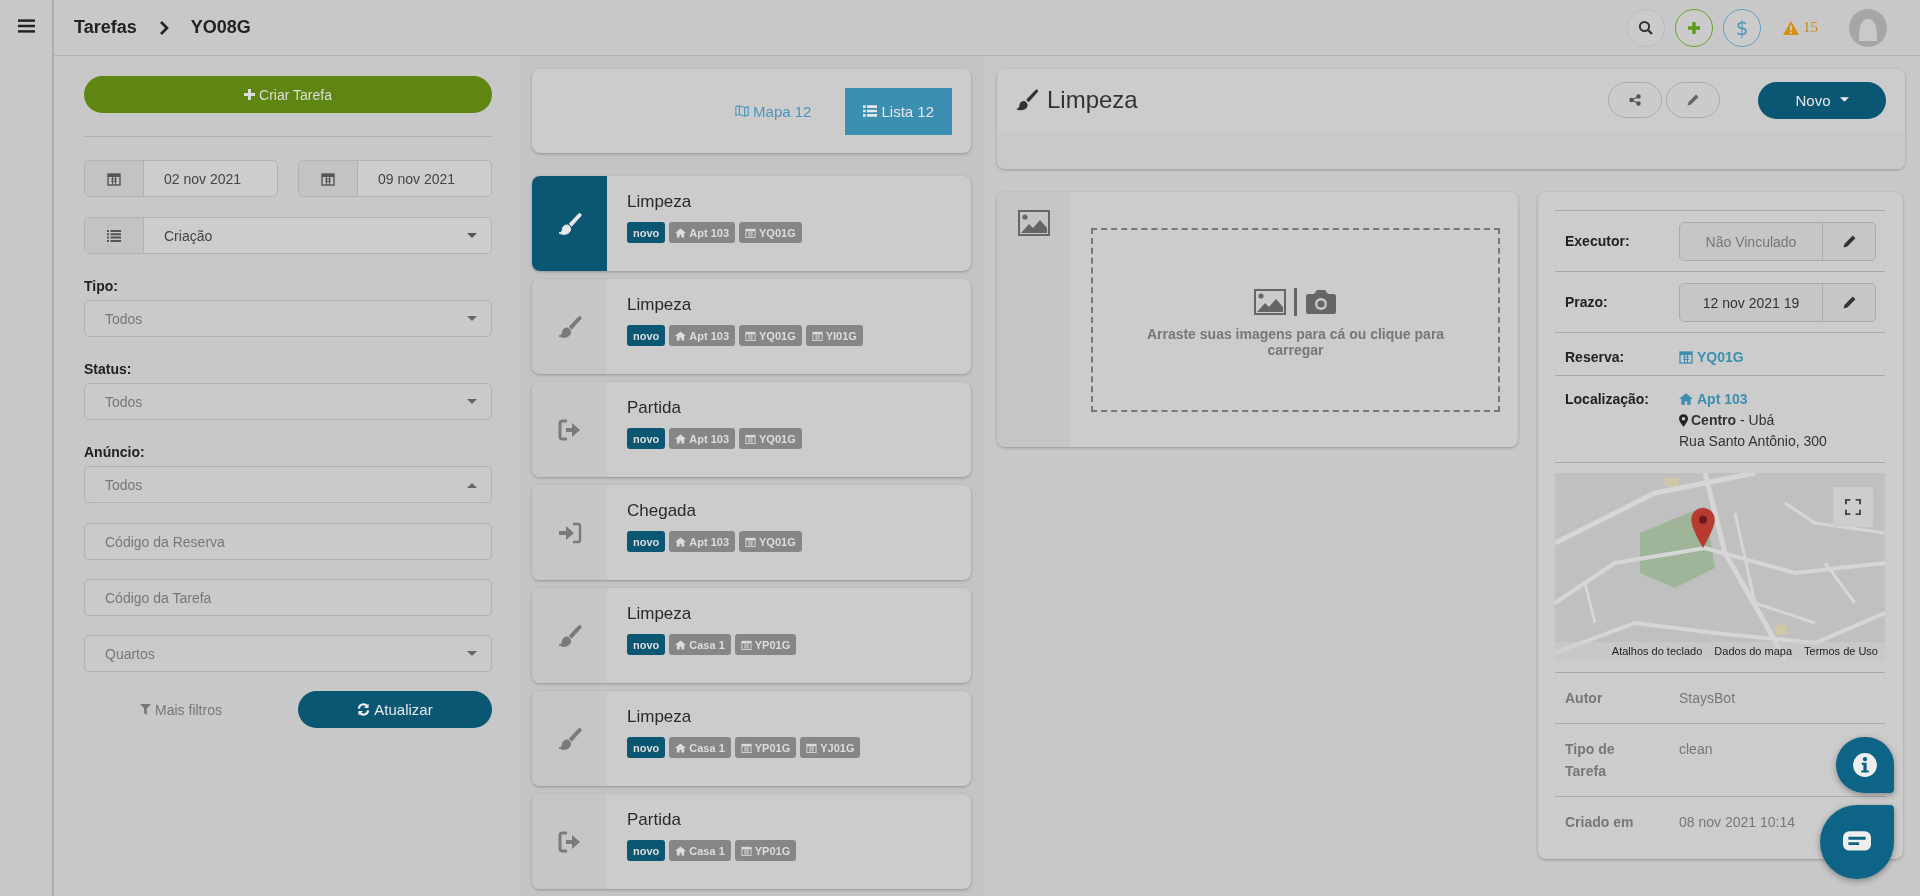 The height and width of the screenshot is (896, 1920). Describe the element at coordinates (1600, 822) in the screenshot. I see `meta-label: Criado em` at that location.